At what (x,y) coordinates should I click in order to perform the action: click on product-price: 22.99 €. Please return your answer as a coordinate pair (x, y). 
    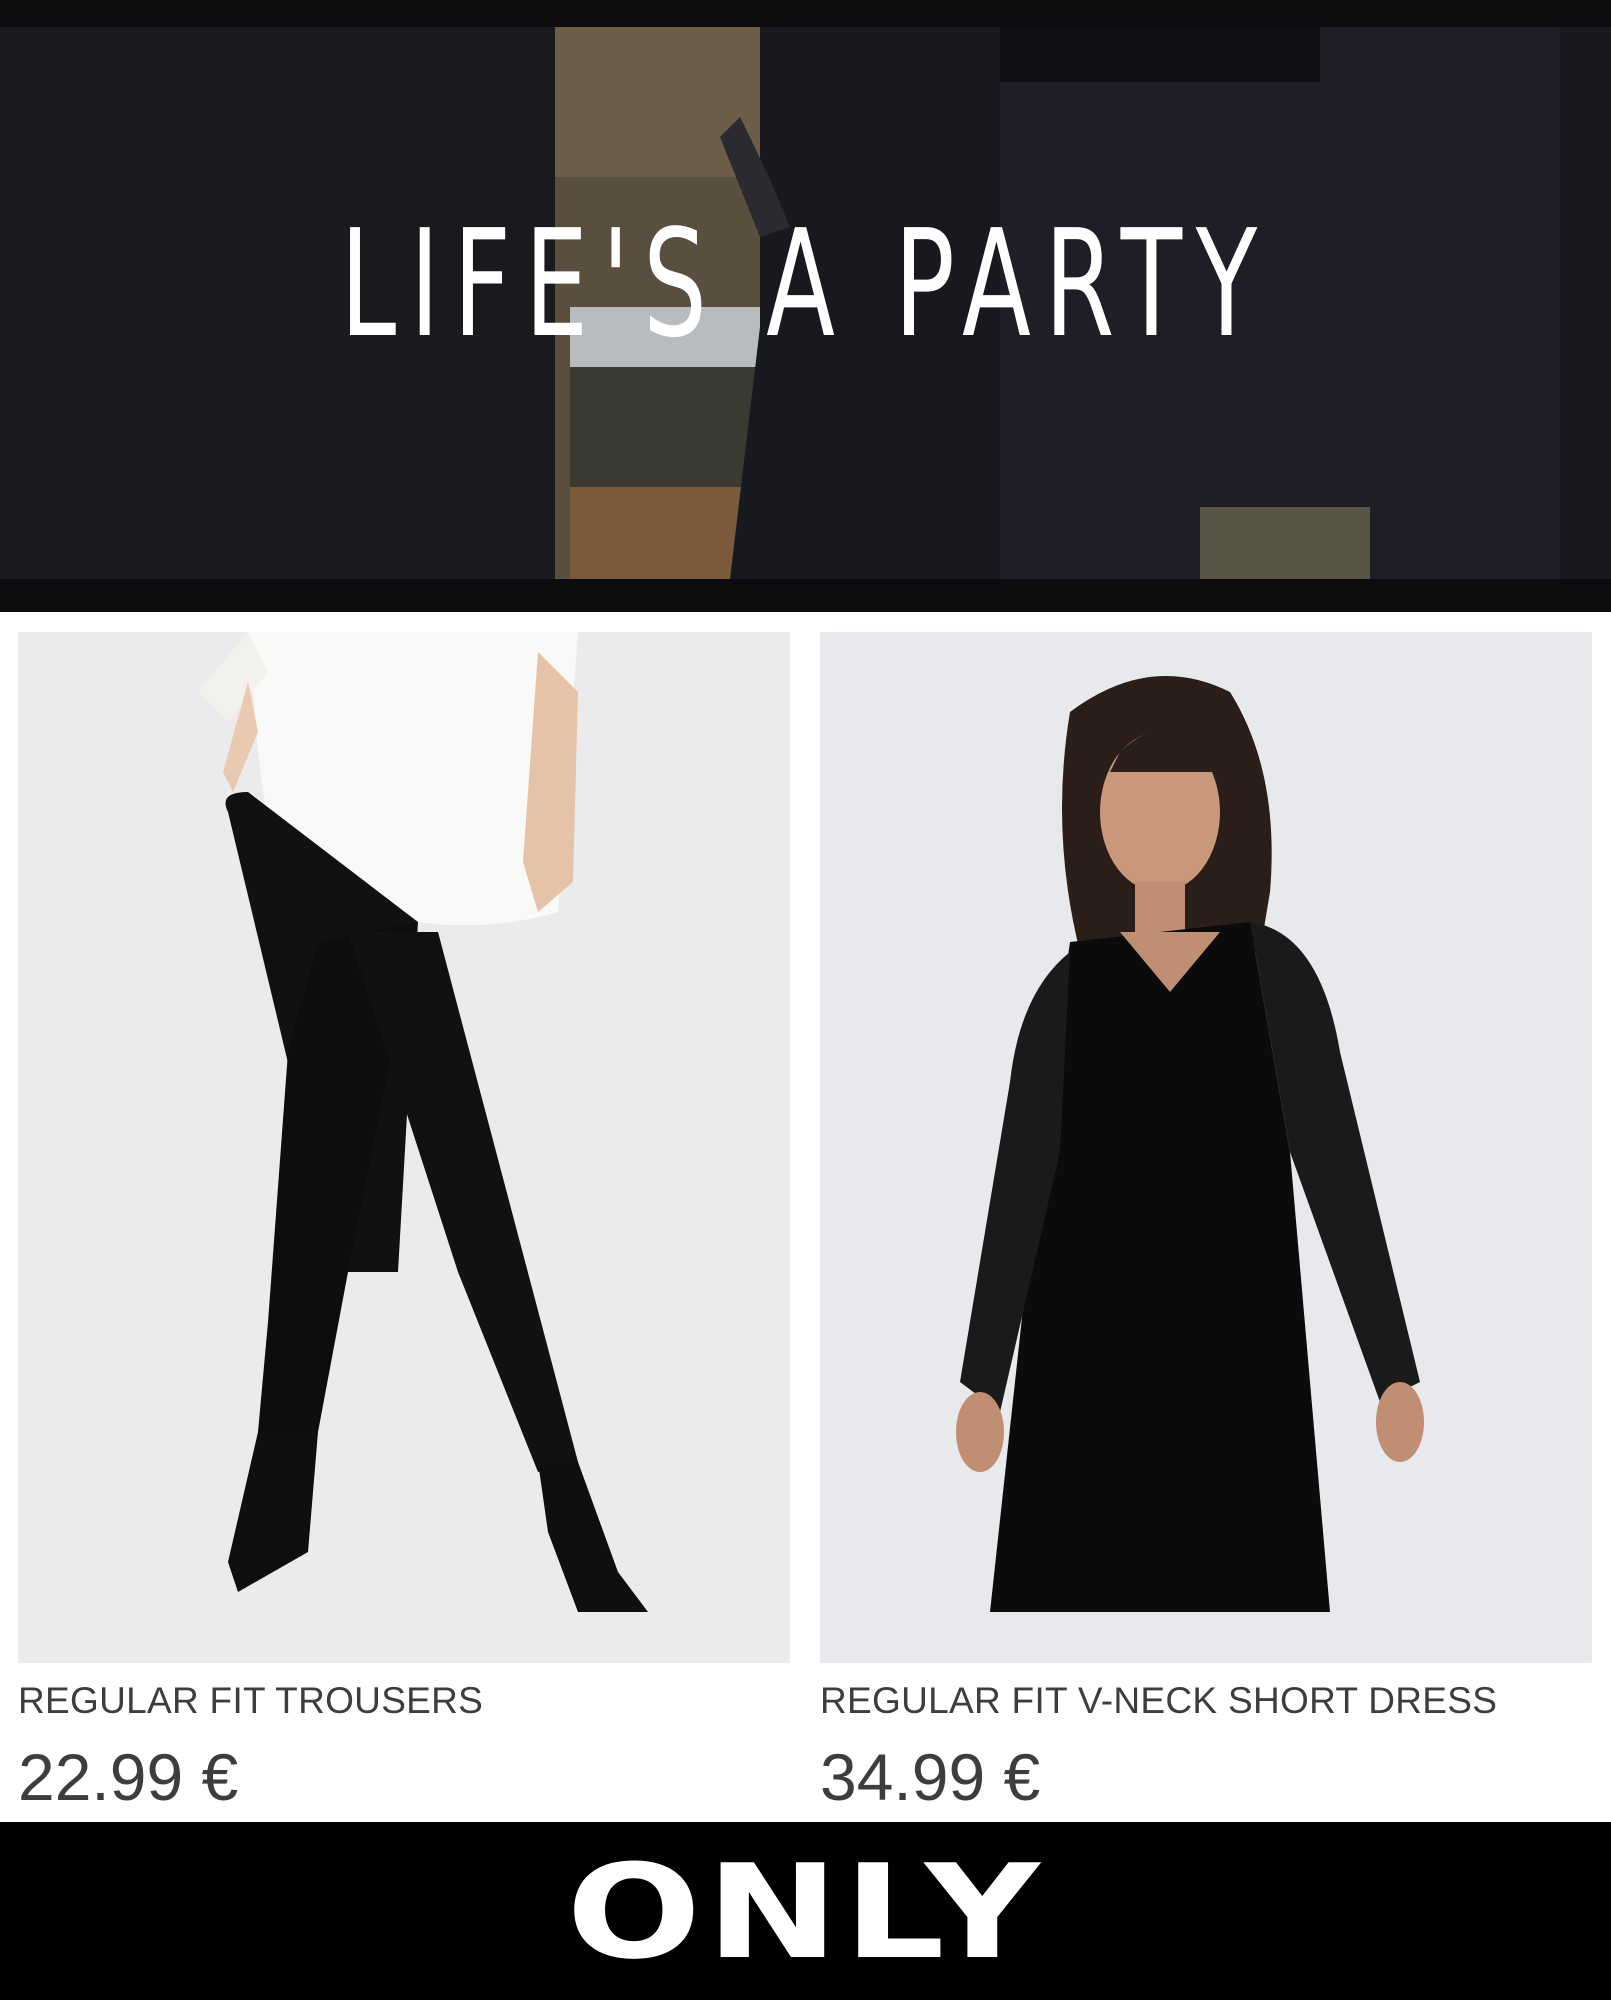
    Looking at the image, I should click on (128, 1777).